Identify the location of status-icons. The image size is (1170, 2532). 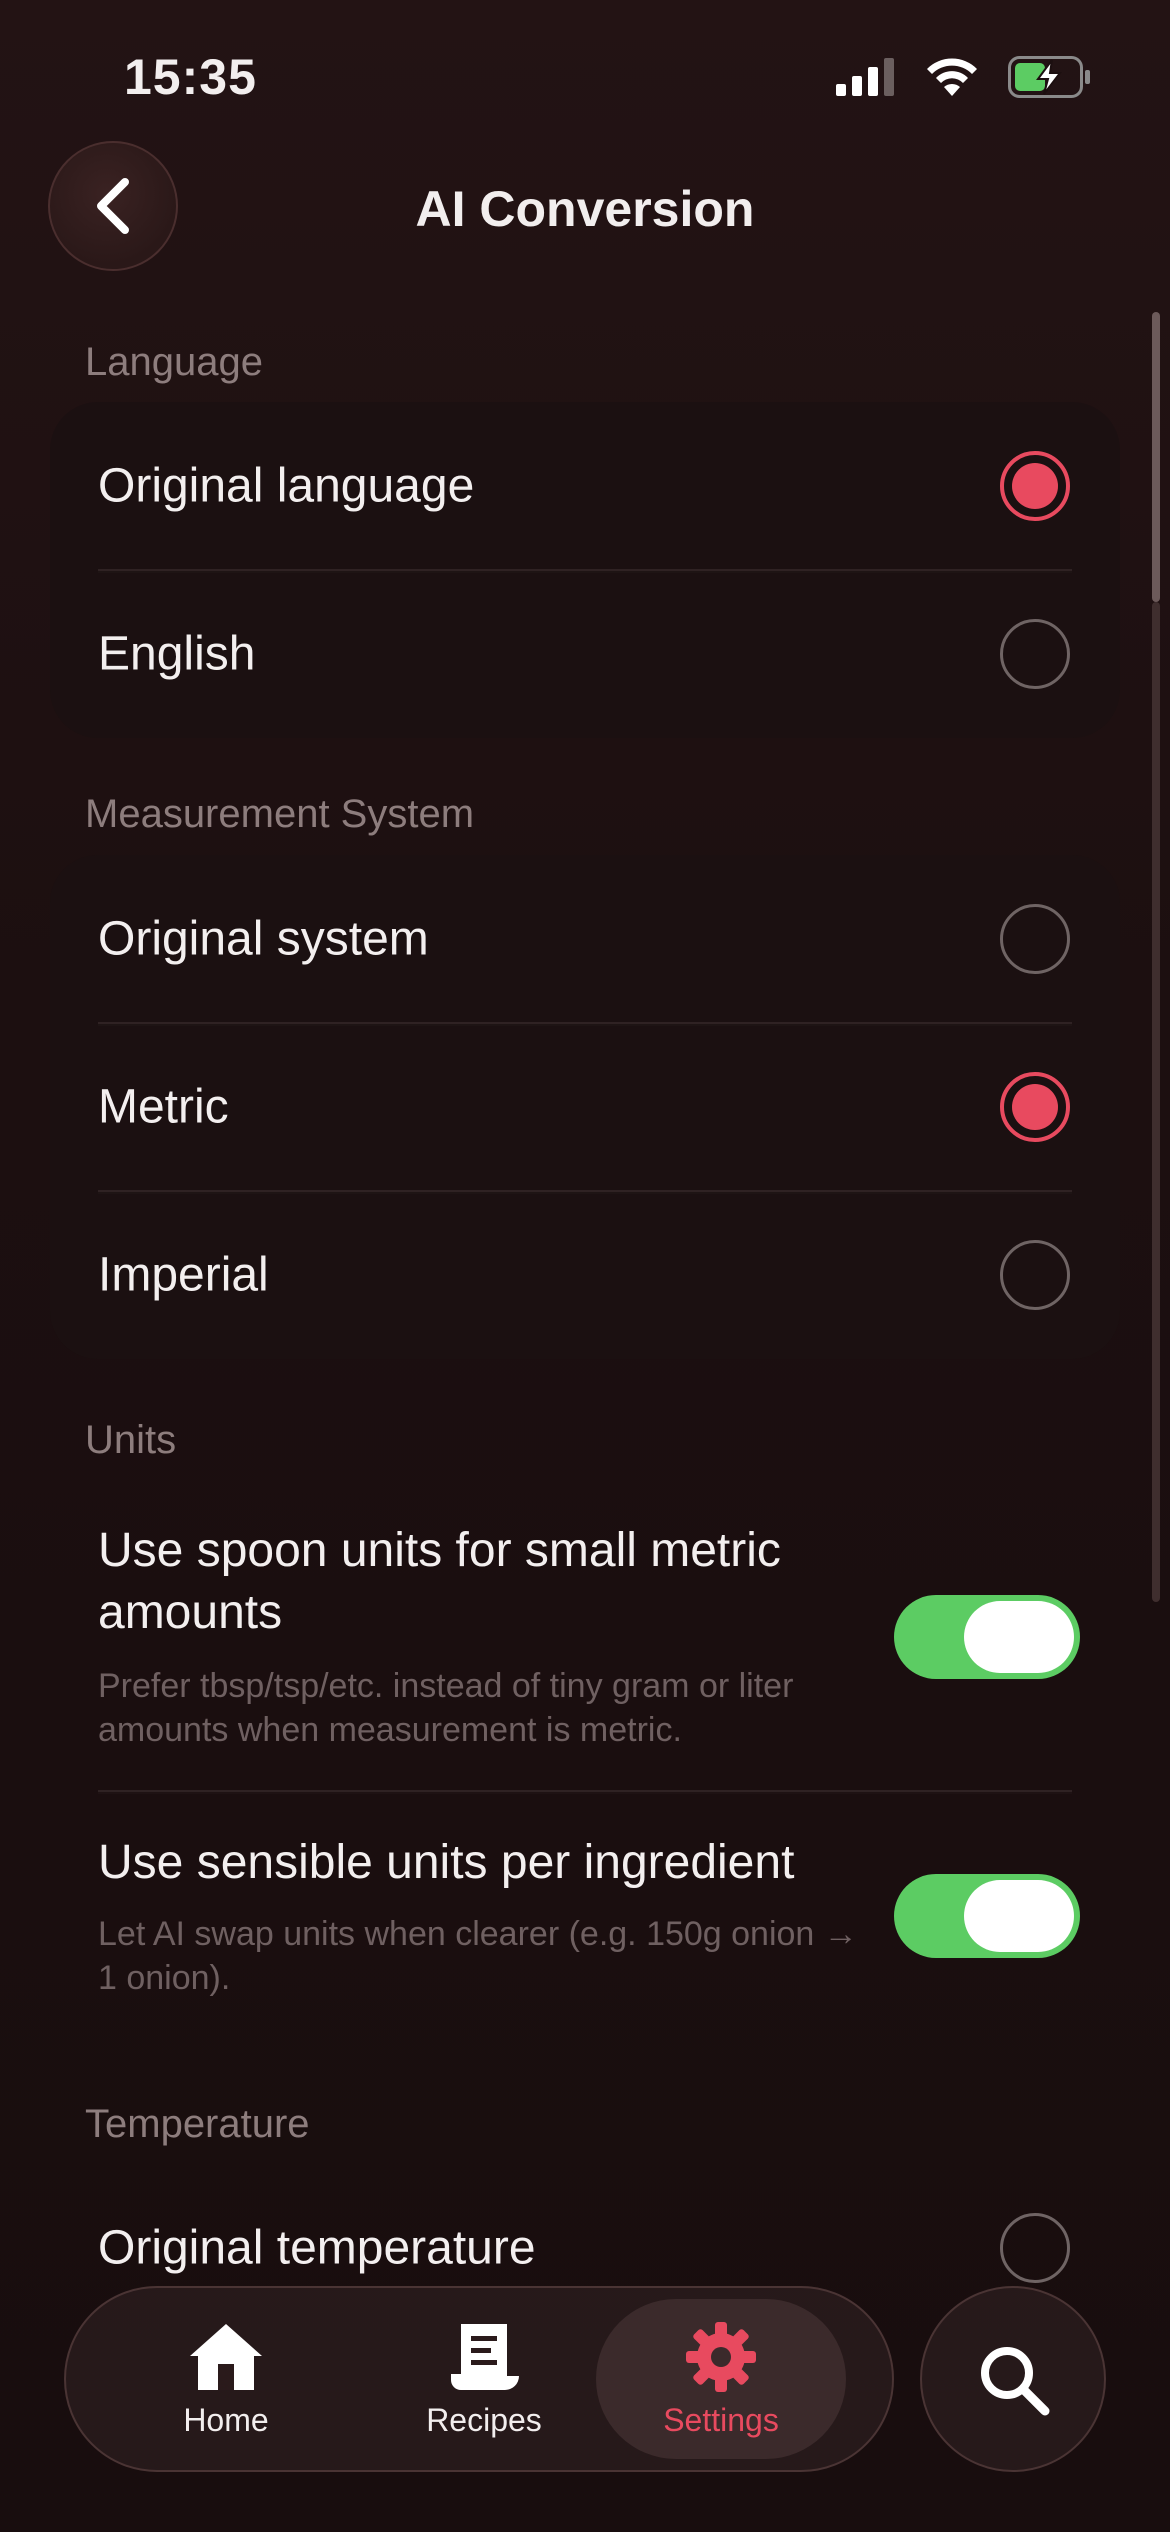
(964, 77).